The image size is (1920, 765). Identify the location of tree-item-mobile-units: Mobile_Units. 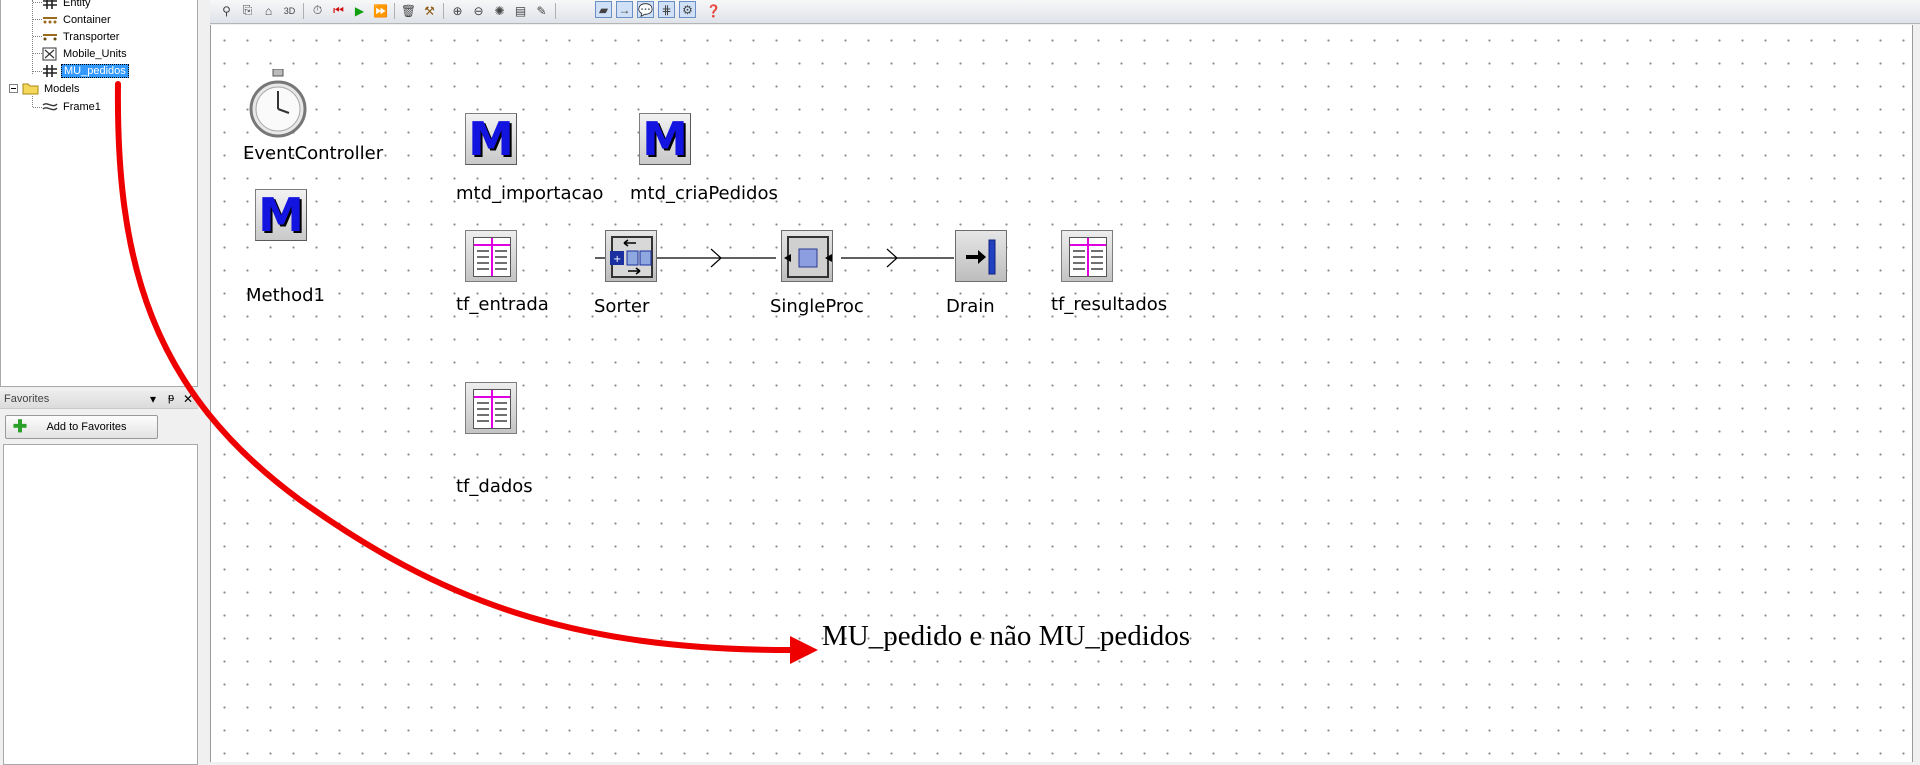
(85, 53).